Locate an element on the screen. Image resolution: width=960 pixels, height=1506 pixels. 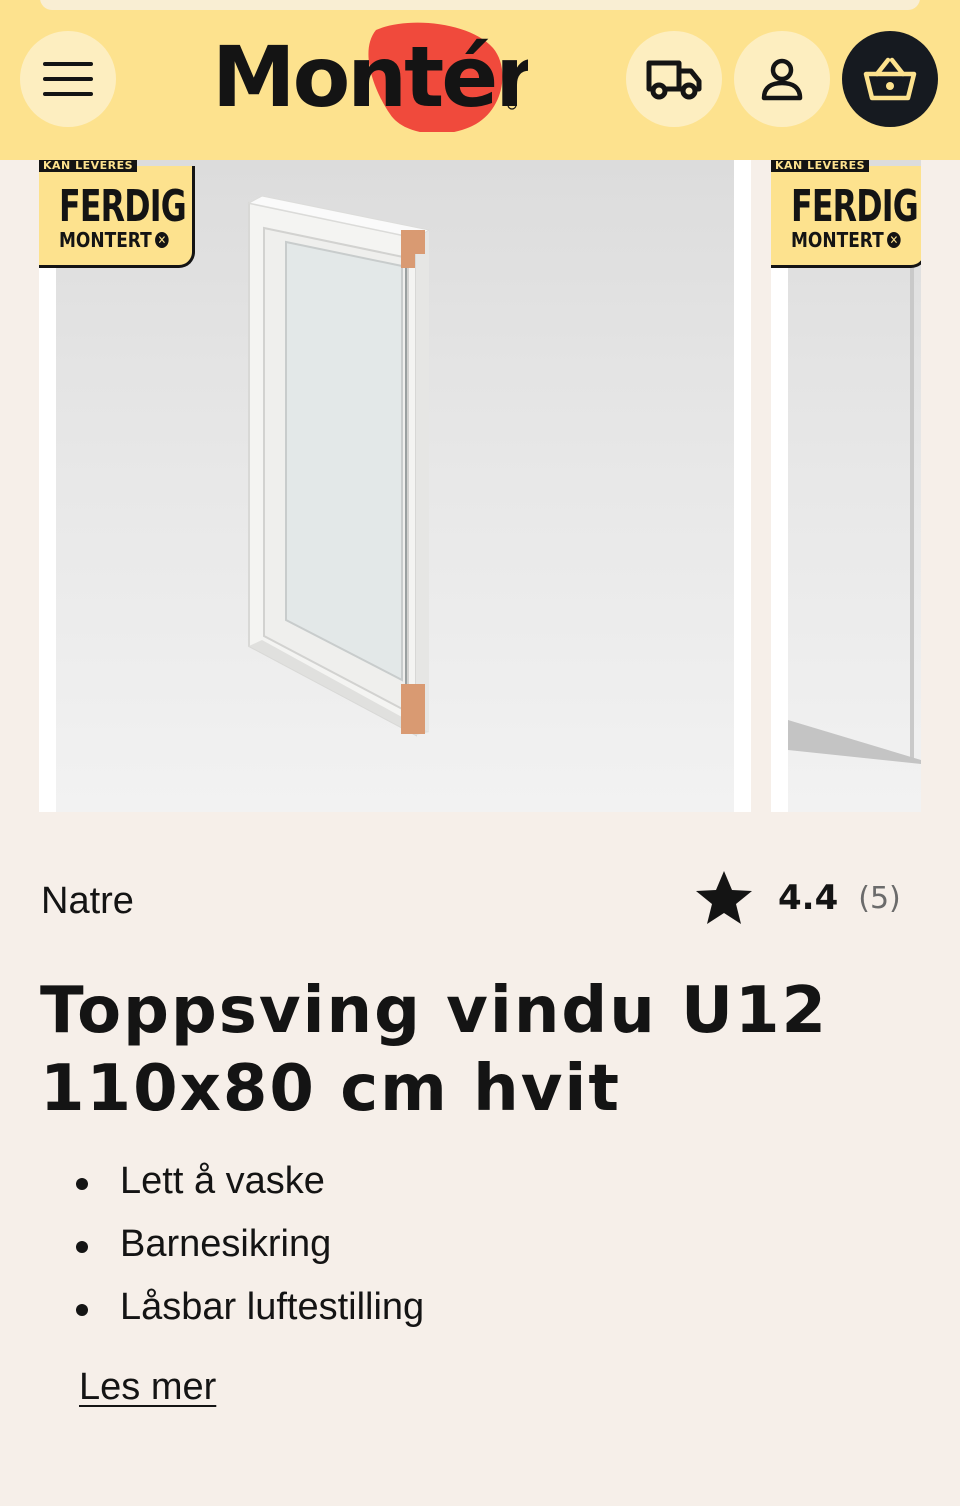
product-title: Toppsving vindu U12 110x80 cm hvit is located at coordinates (434, 1050).